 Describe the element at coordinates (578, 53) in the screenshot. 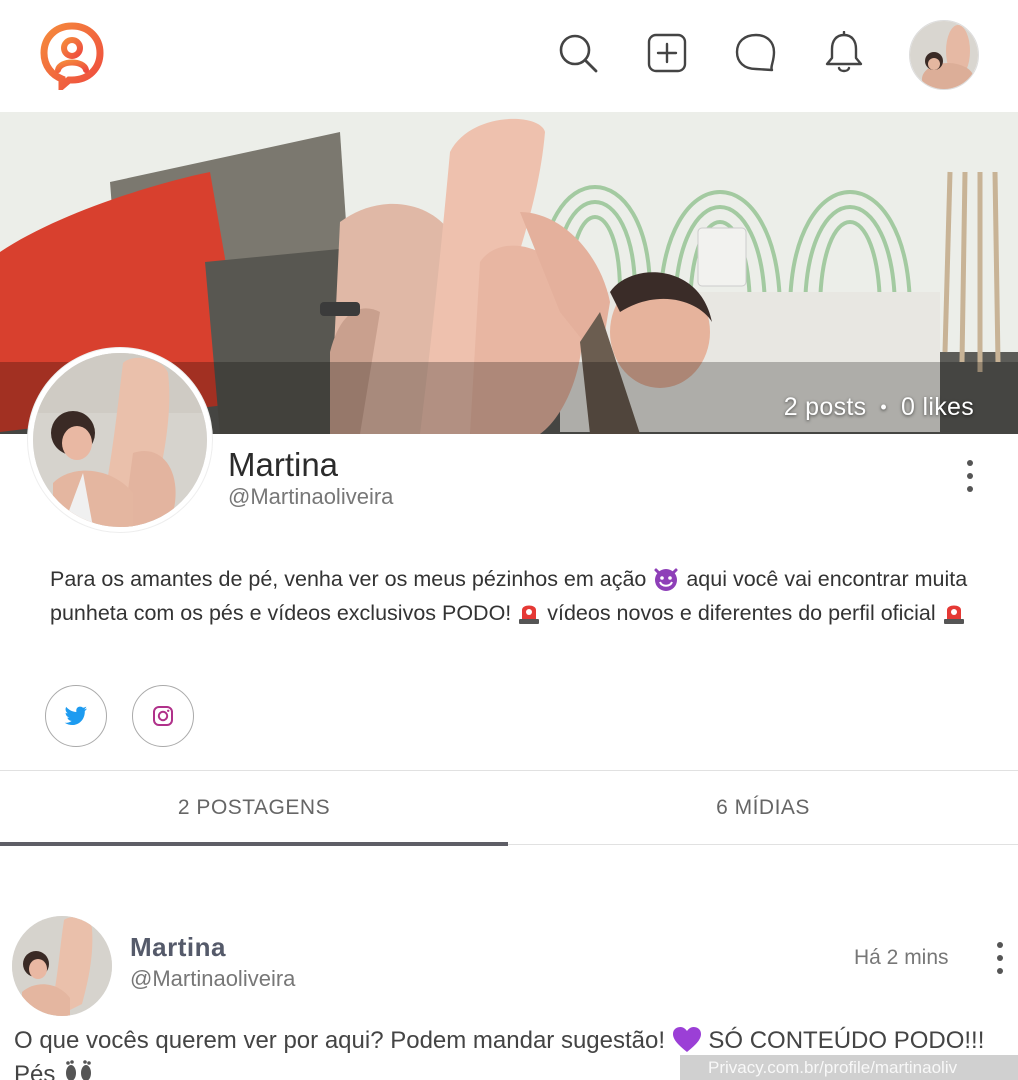

I see `search-icon` at that location.